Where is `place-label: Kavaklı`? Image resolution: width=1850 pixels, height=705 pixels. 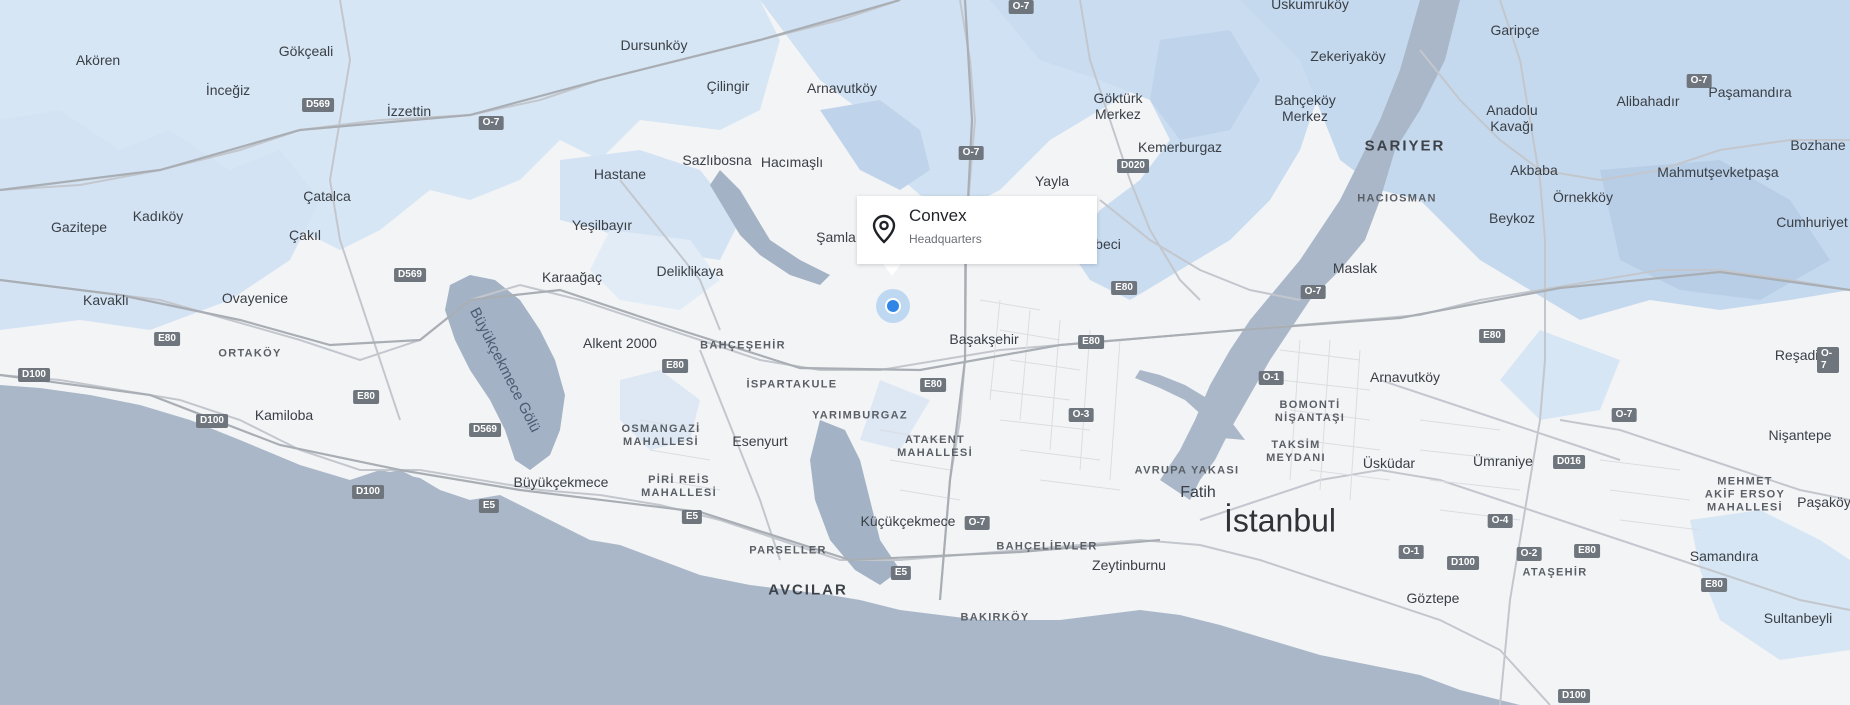
place-label: Kavaklı is located at coordinates (106, 300).